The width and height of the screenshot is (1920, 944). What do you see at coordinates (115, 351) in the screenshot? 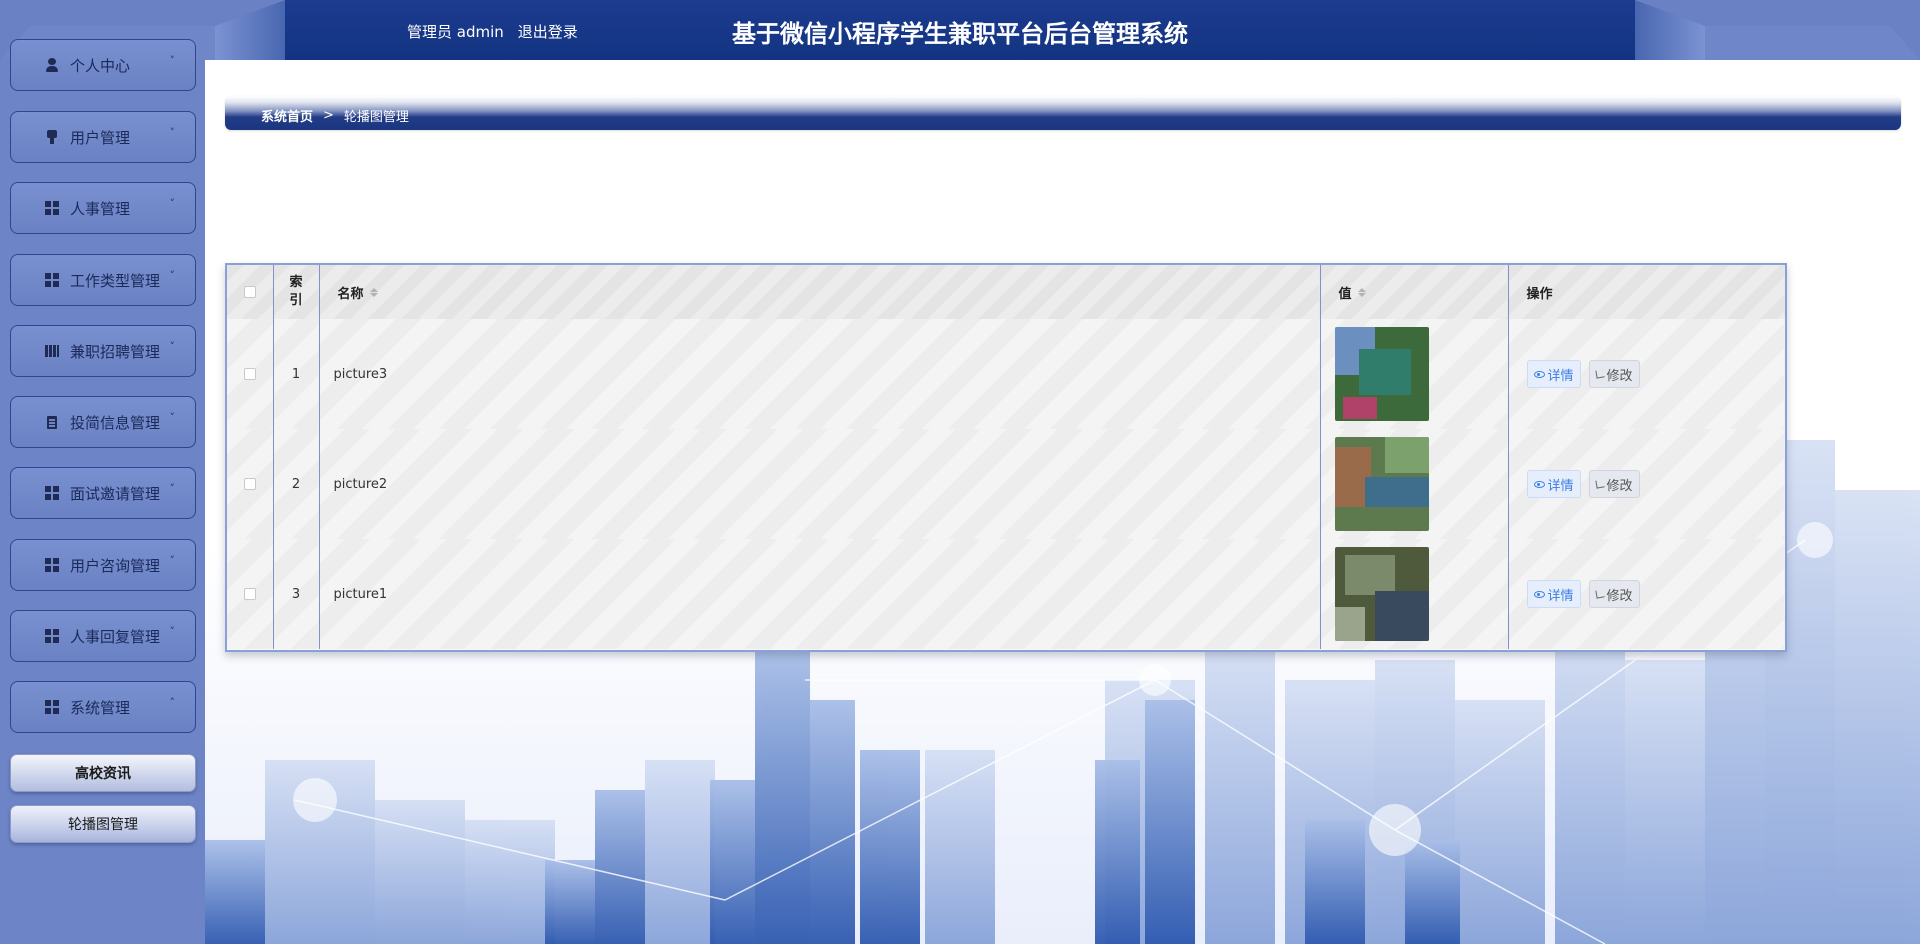
I see `sidebar-item-label: 兼职招聘管理` at bounding box center [115, 351].